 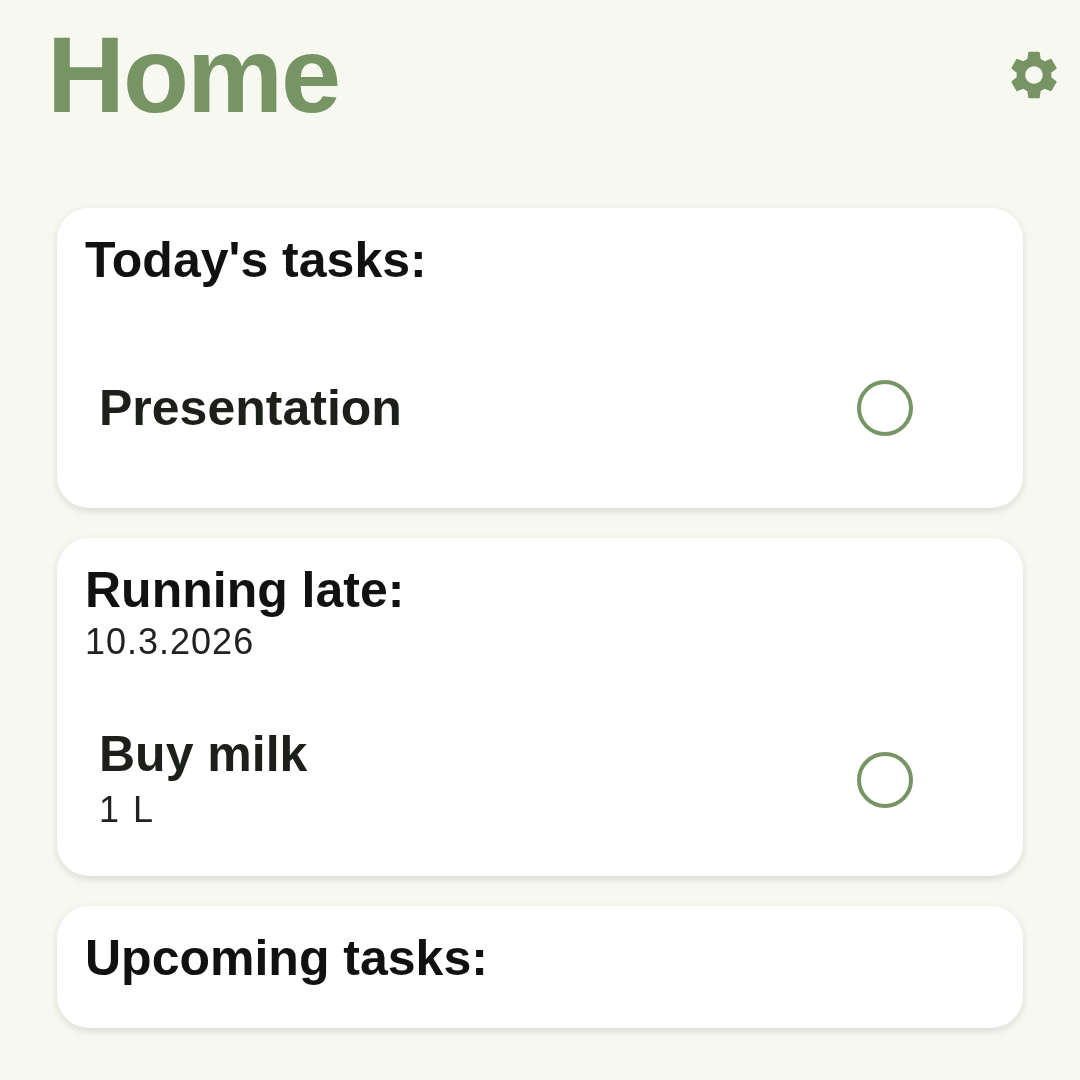 What do you see at coordinates (287, 958) in the screenshot?
I see `section-title: Upcoming tasks:` at bounding box center [287, 958].